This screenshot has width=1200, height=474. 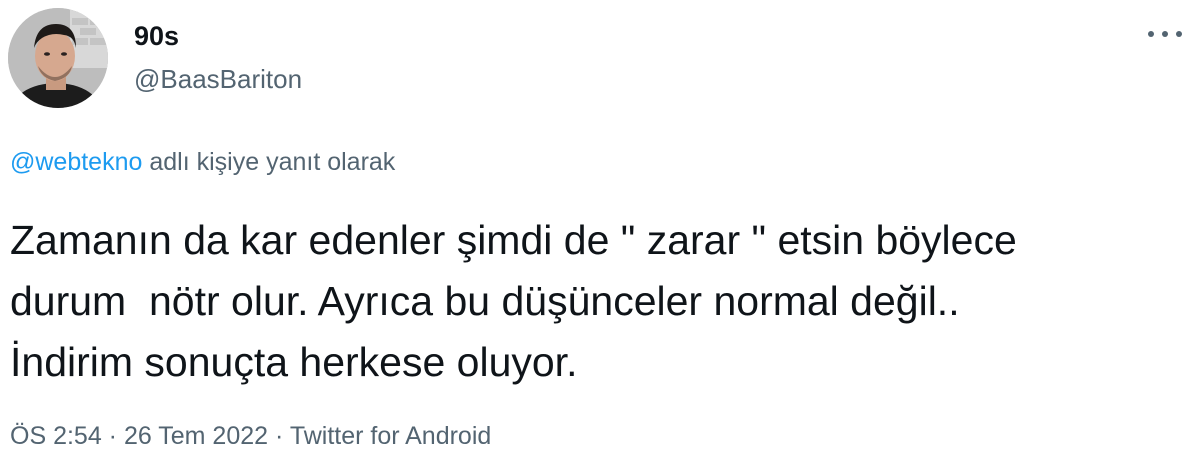 I want to click on display-name: 90s, so click(x=156, y=36).